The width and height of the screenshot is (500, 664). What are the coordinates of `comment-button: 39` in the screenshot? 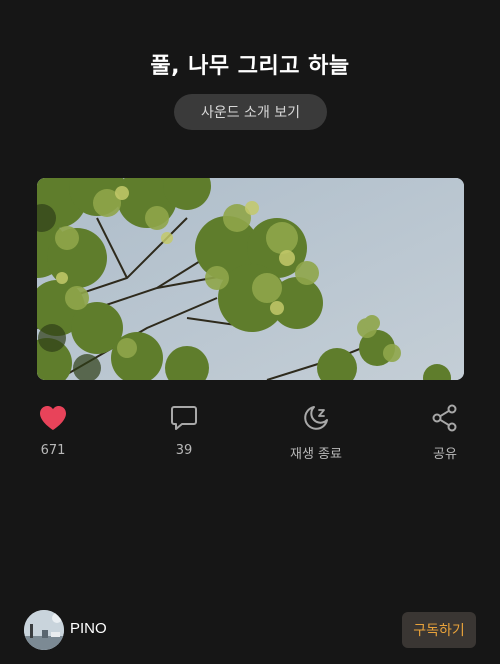 It's located at (184, 433).